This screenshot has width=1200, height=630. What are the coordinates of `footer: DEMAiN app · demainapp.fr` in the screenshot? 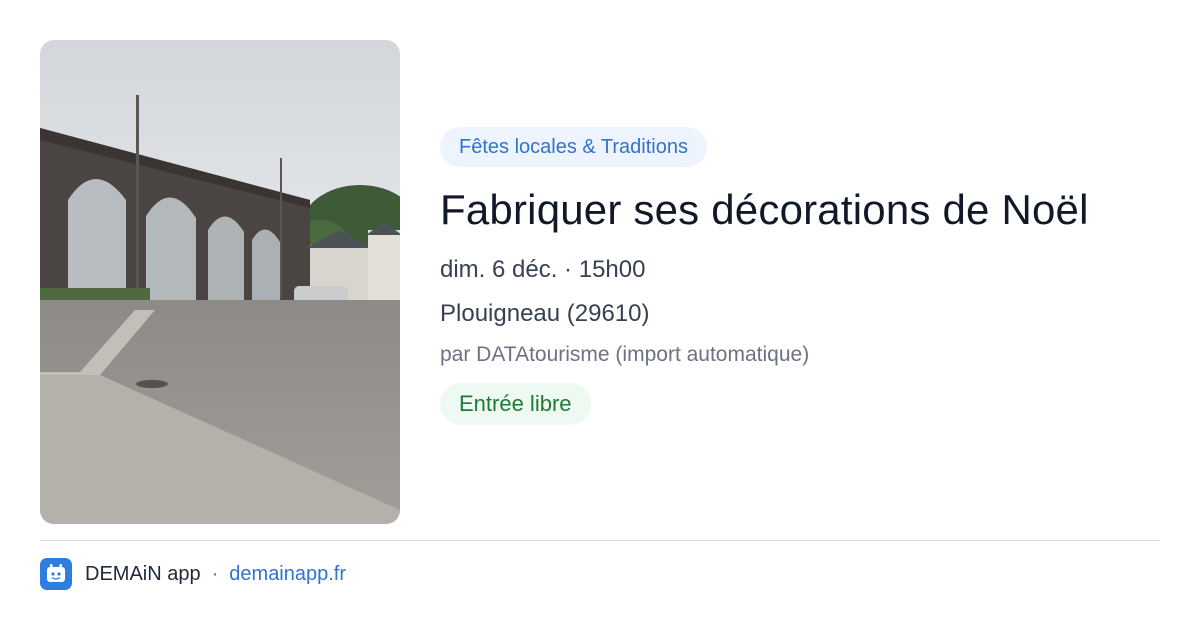 It's located at (193, 574).